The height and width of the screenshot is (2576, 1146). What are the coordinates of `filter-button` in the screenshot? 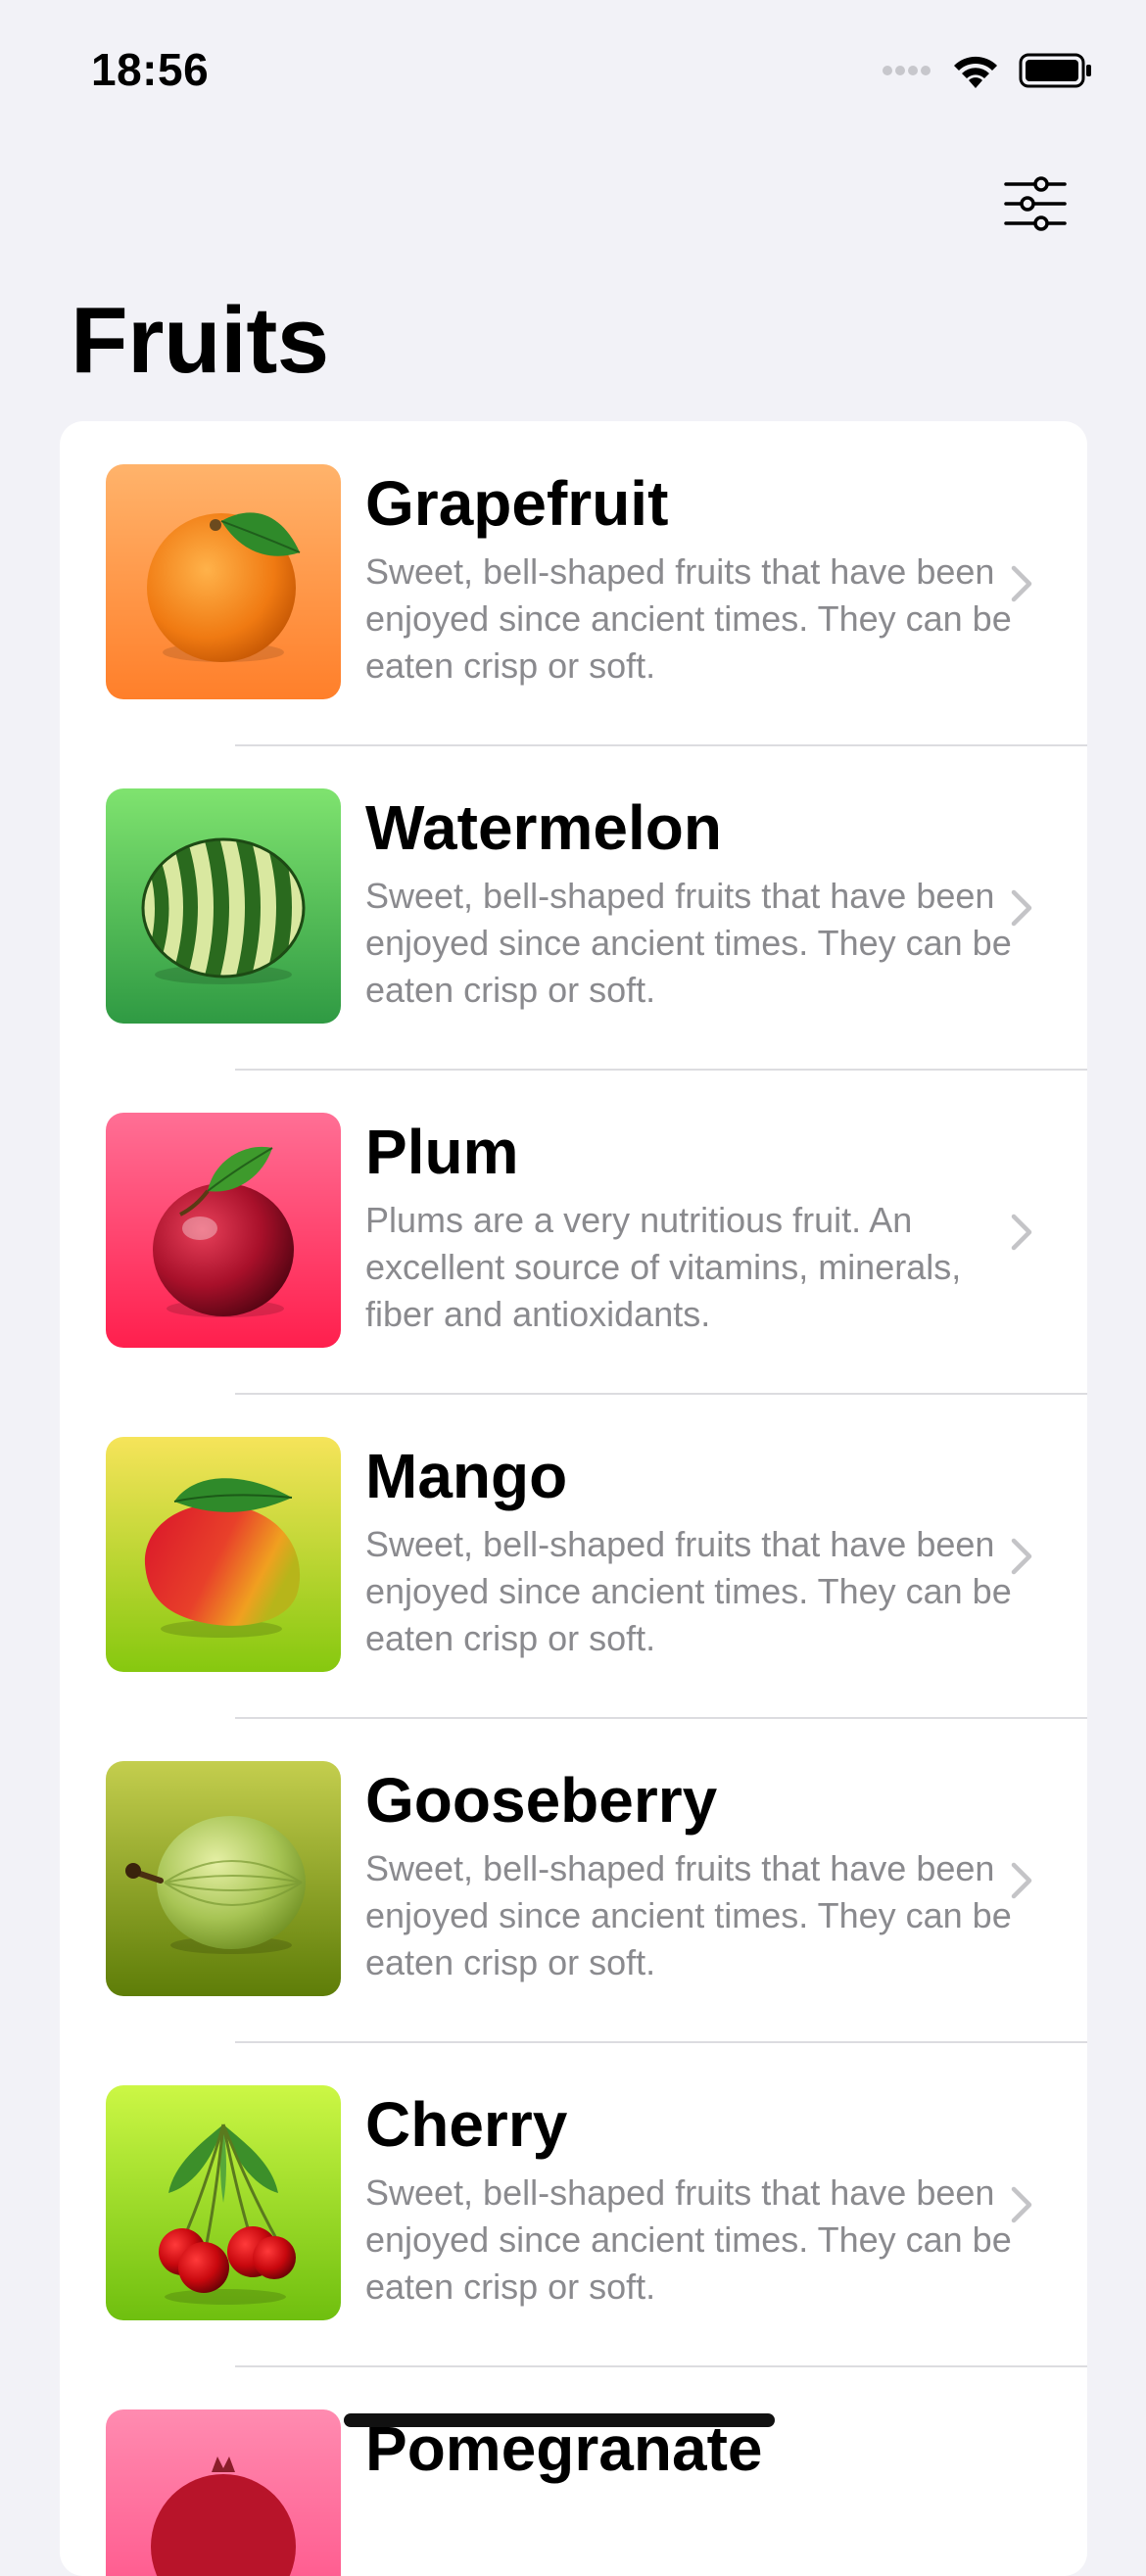 It's located at (1035, 203).